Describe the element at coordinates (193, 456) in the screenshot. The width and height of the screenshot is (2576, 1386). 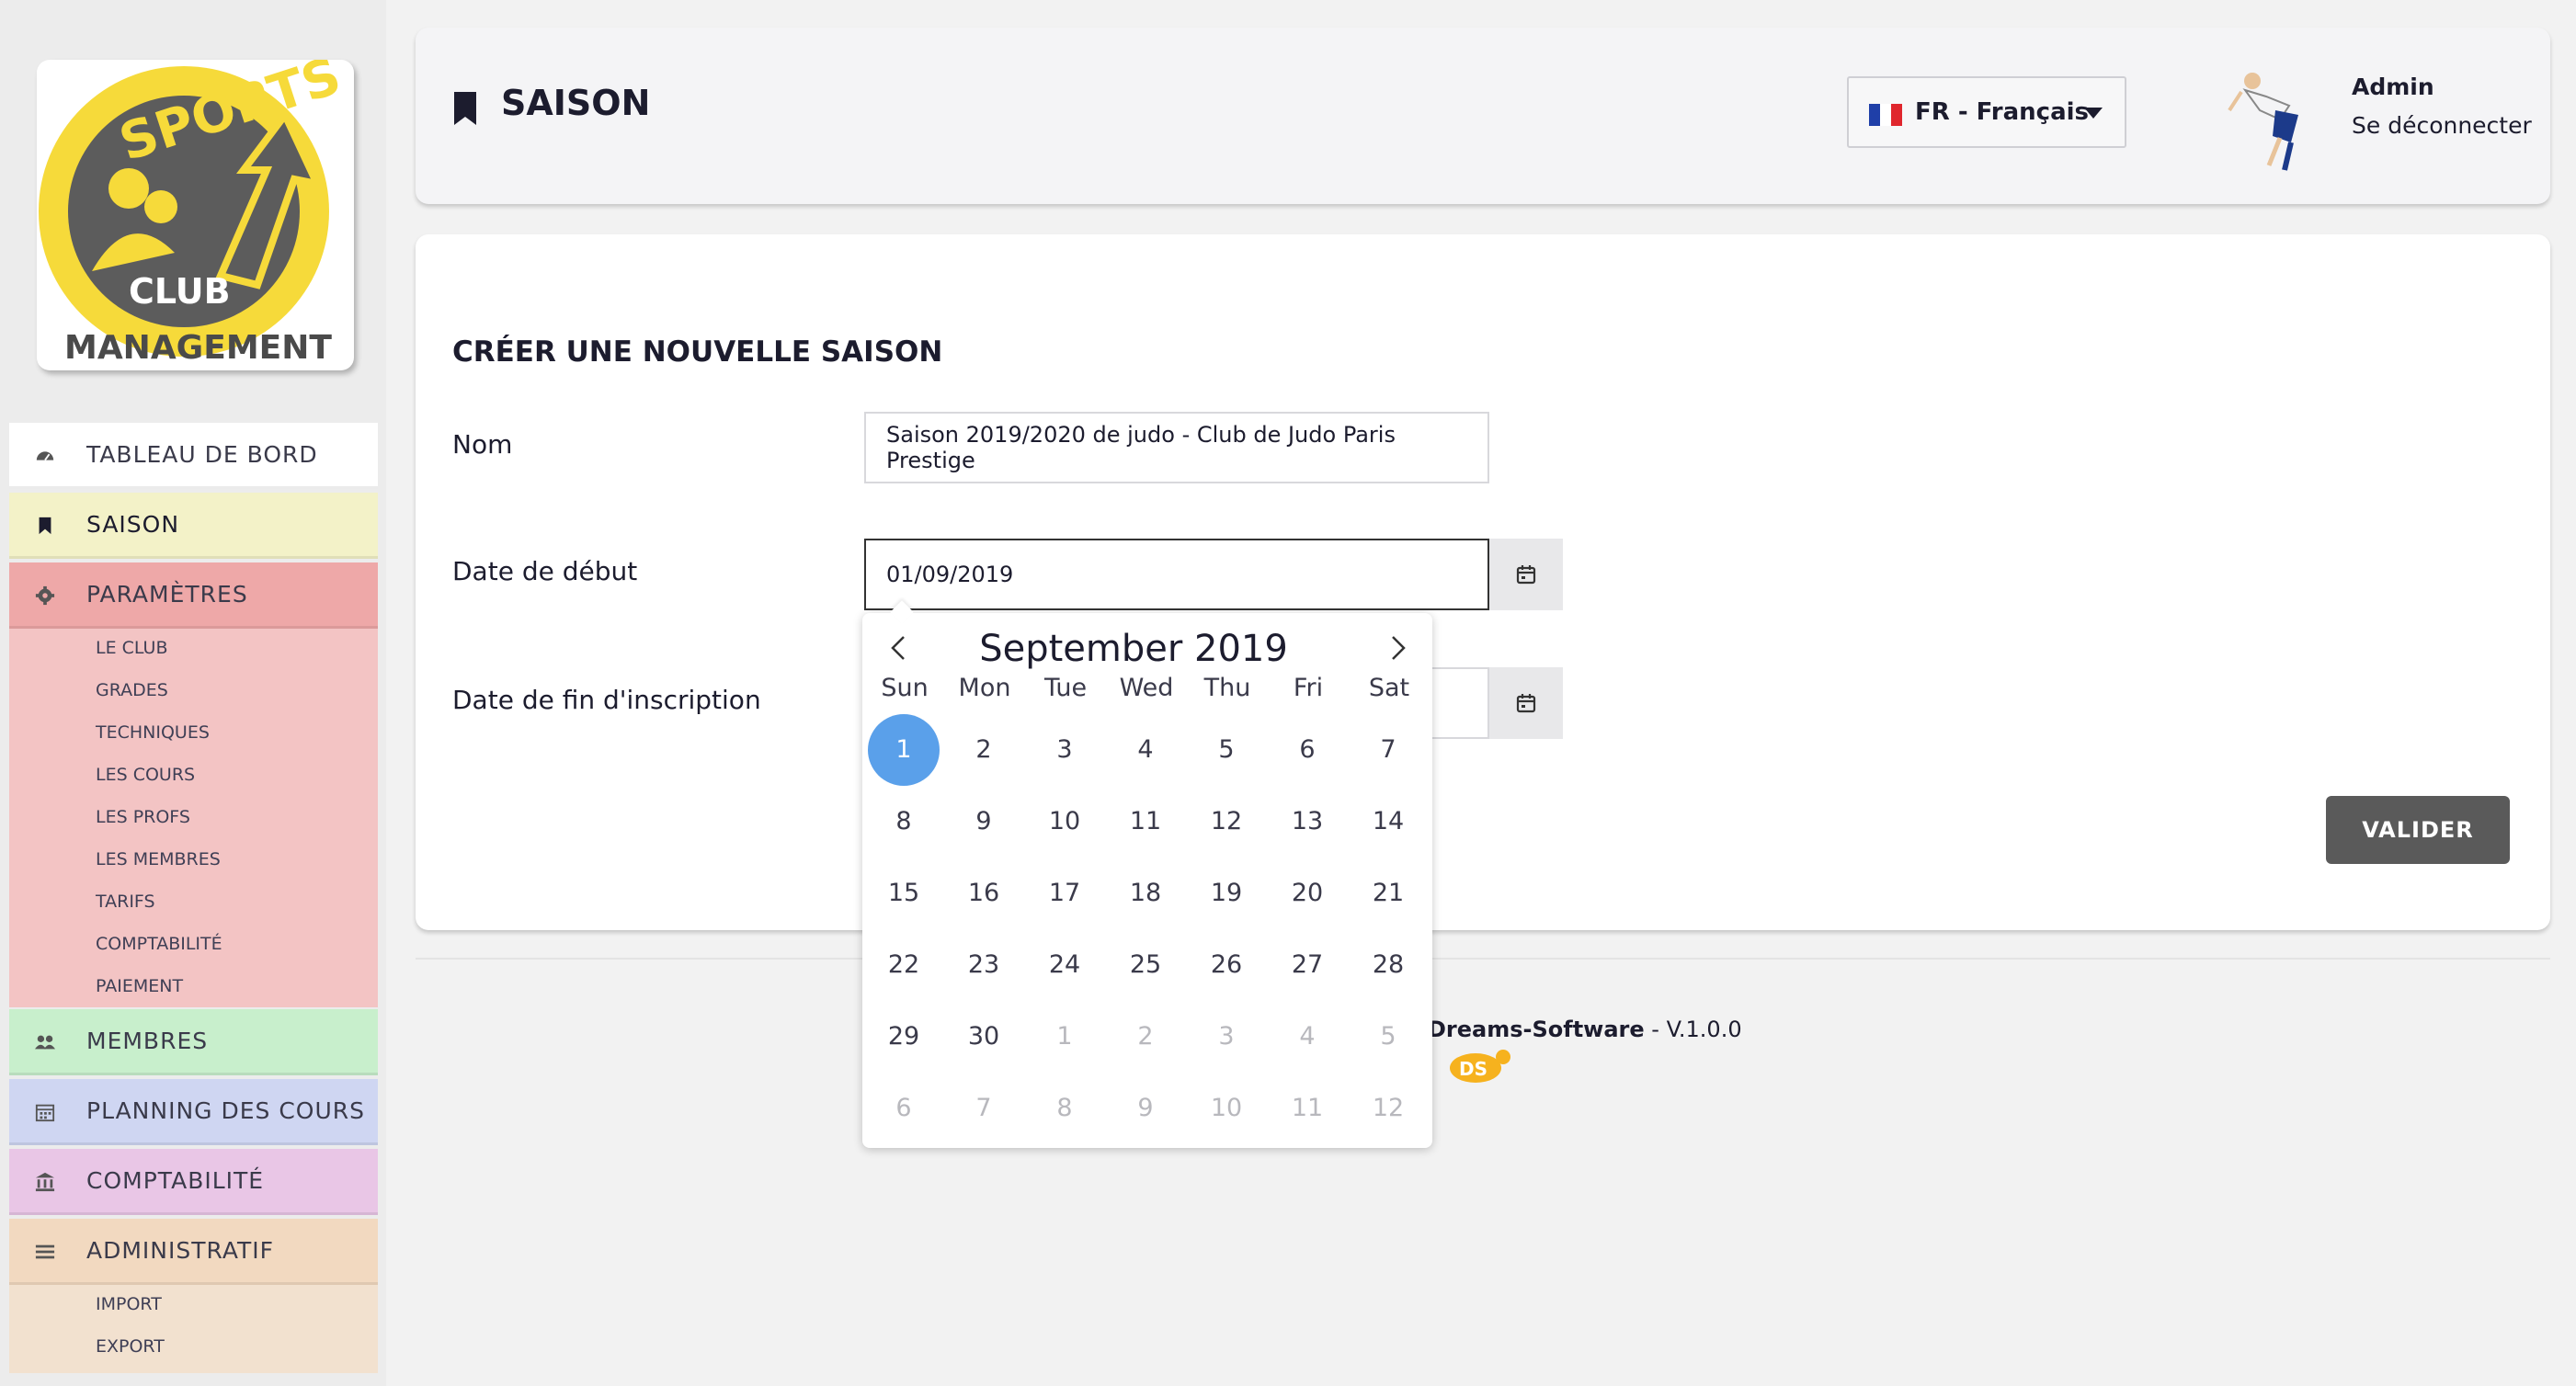
I see `sidebar-item-tableau-de-bord: TABLEAU DE BORD` at that location.